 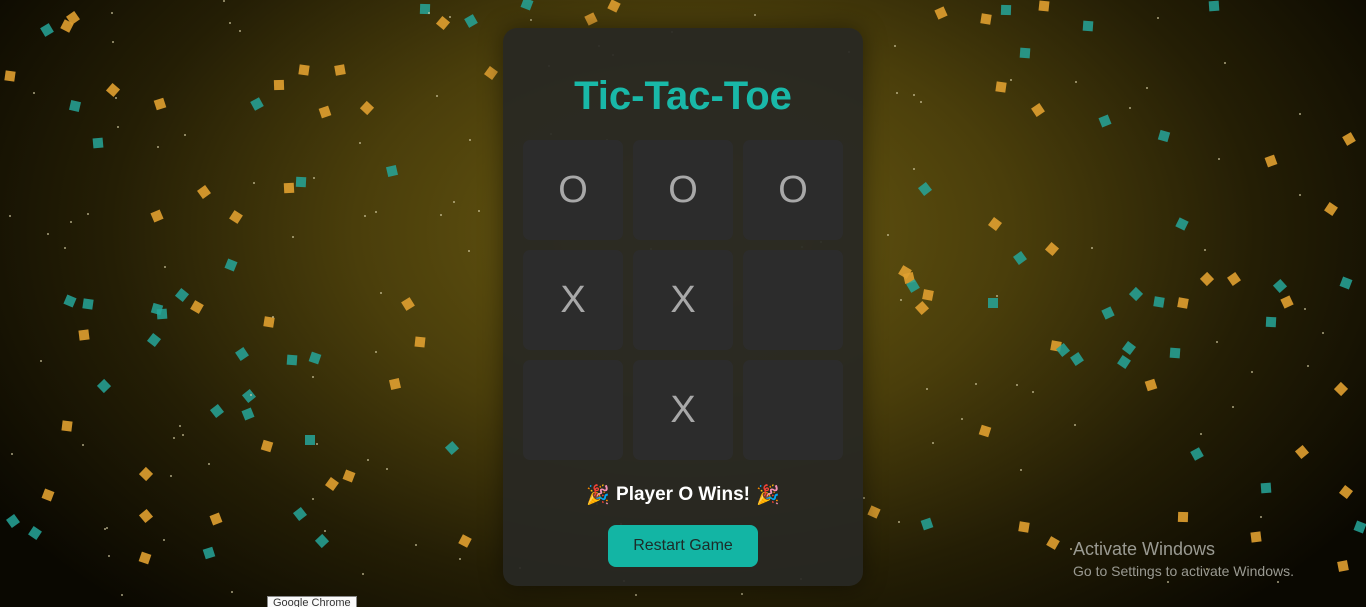 I want to click on game-title: Tic-Tac-Toe, so click(x=683, y=96).